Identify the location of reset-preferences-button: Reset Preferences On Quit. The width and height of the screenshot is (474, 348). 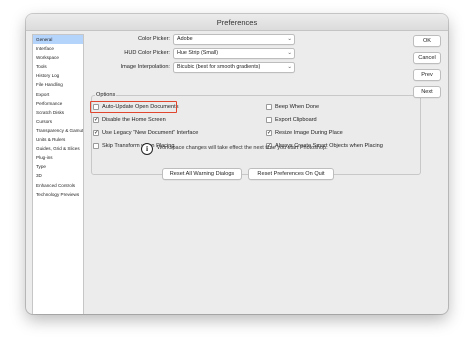
(291, 174).